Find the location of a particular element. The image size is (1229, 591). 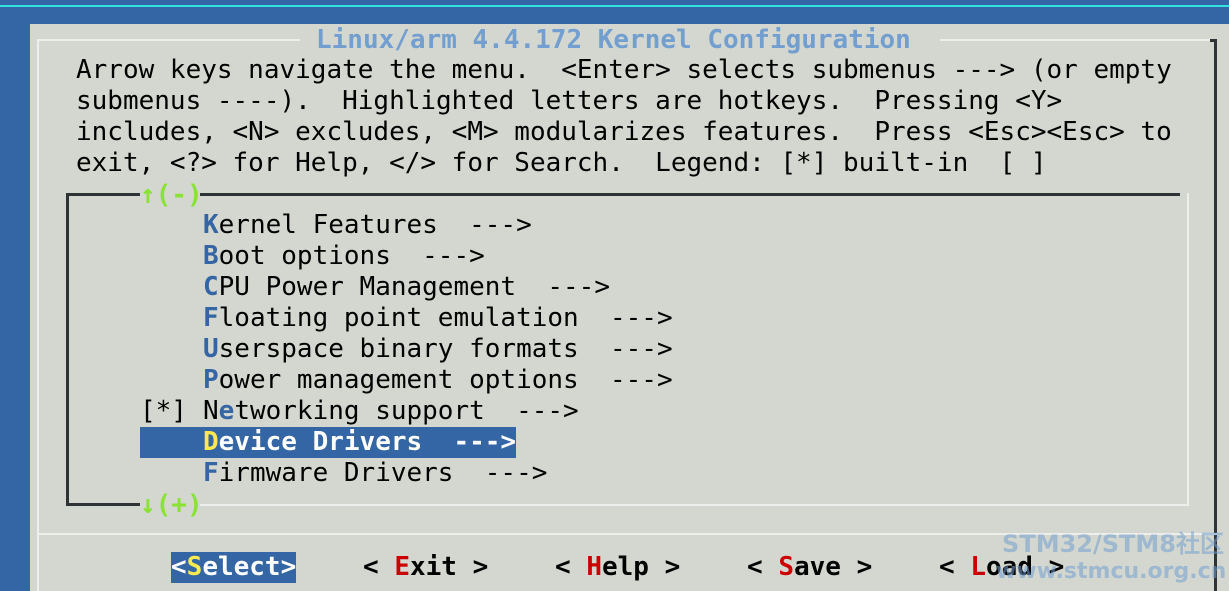

button-label: xit is located at coordinates (433, 567).